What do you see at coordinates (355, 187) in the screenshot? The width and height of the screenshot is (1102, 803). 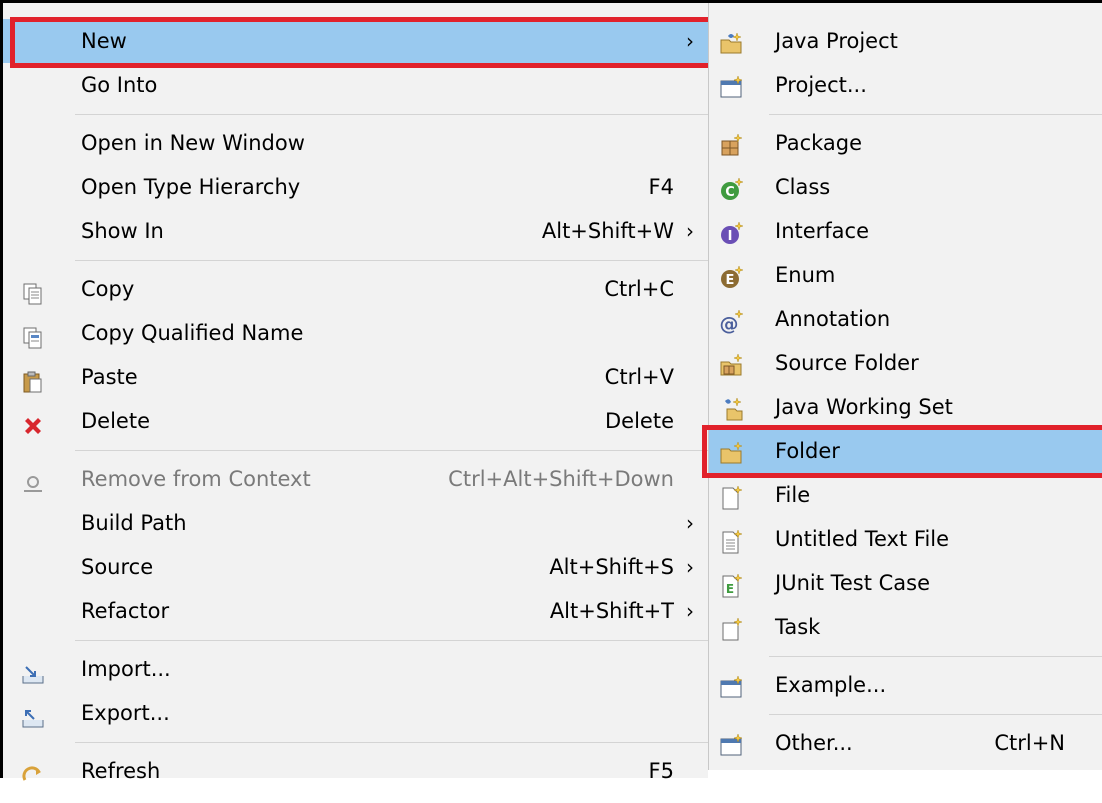 I see `menu-item-open-type-hierarchy: Open Type Hierarchy F4` at bounding box center [355, 187].